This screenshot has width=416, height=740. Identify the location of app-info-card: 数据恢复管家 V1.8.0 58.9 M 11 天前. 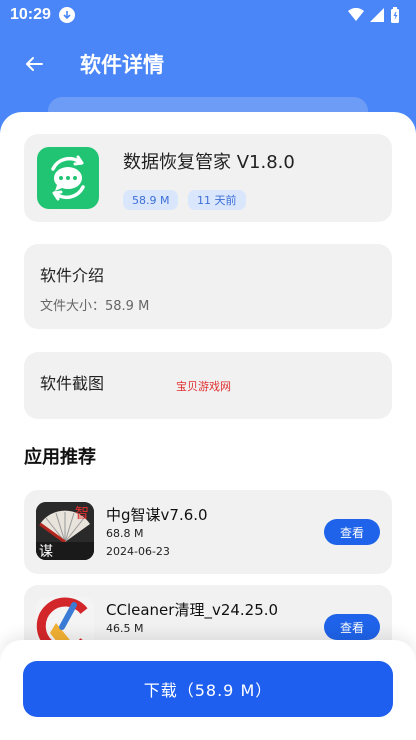
(208, 178).